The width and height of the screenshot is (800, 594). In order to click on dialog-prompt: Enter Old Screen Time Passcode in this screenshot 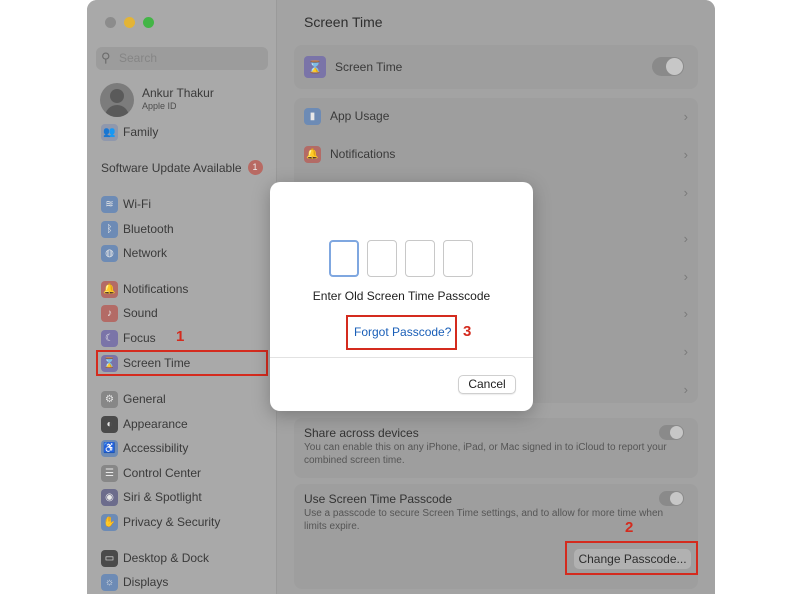, I will do `click(401, 296)`.